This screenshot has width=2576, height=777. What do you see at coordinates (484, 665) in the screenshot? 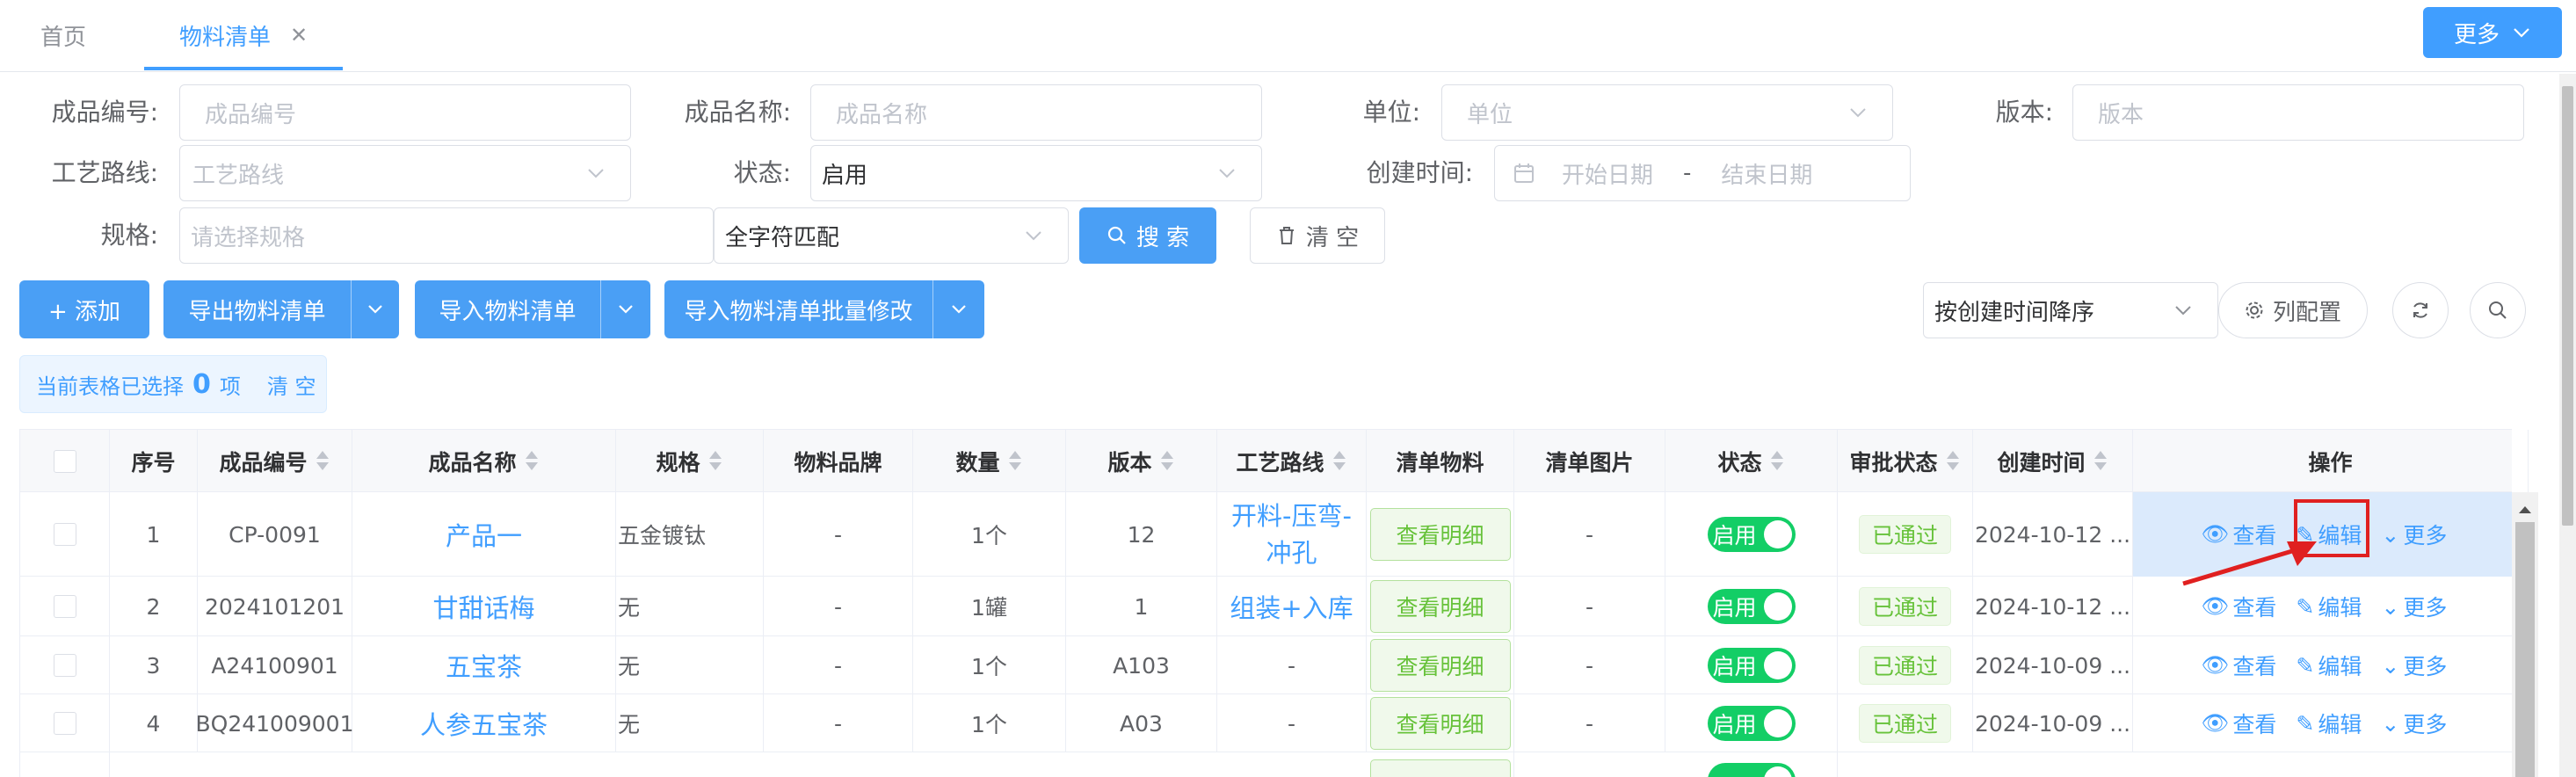
I see `product-name-link: 五宝茶` at bounding box center [484, 665].